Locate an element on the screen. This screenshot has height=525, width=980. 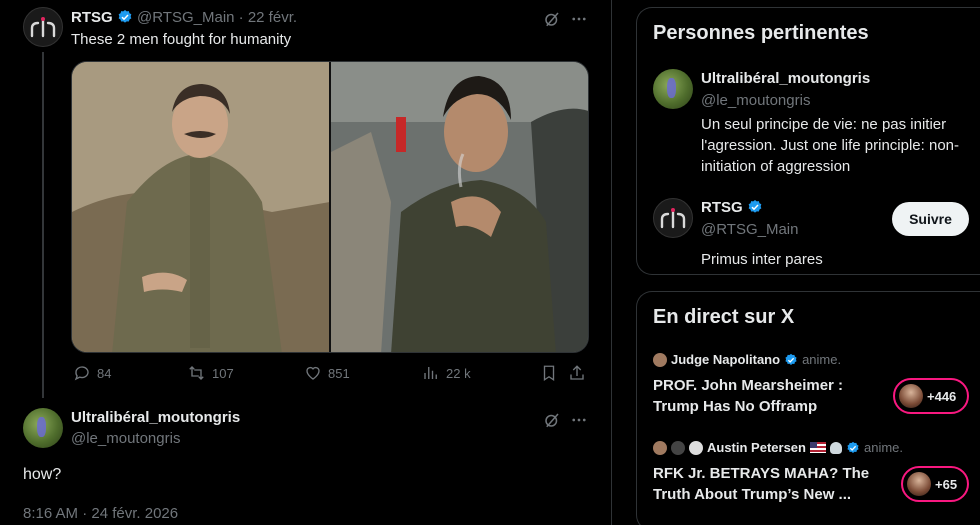
bookmark-button is located at coordinates (549, 373).